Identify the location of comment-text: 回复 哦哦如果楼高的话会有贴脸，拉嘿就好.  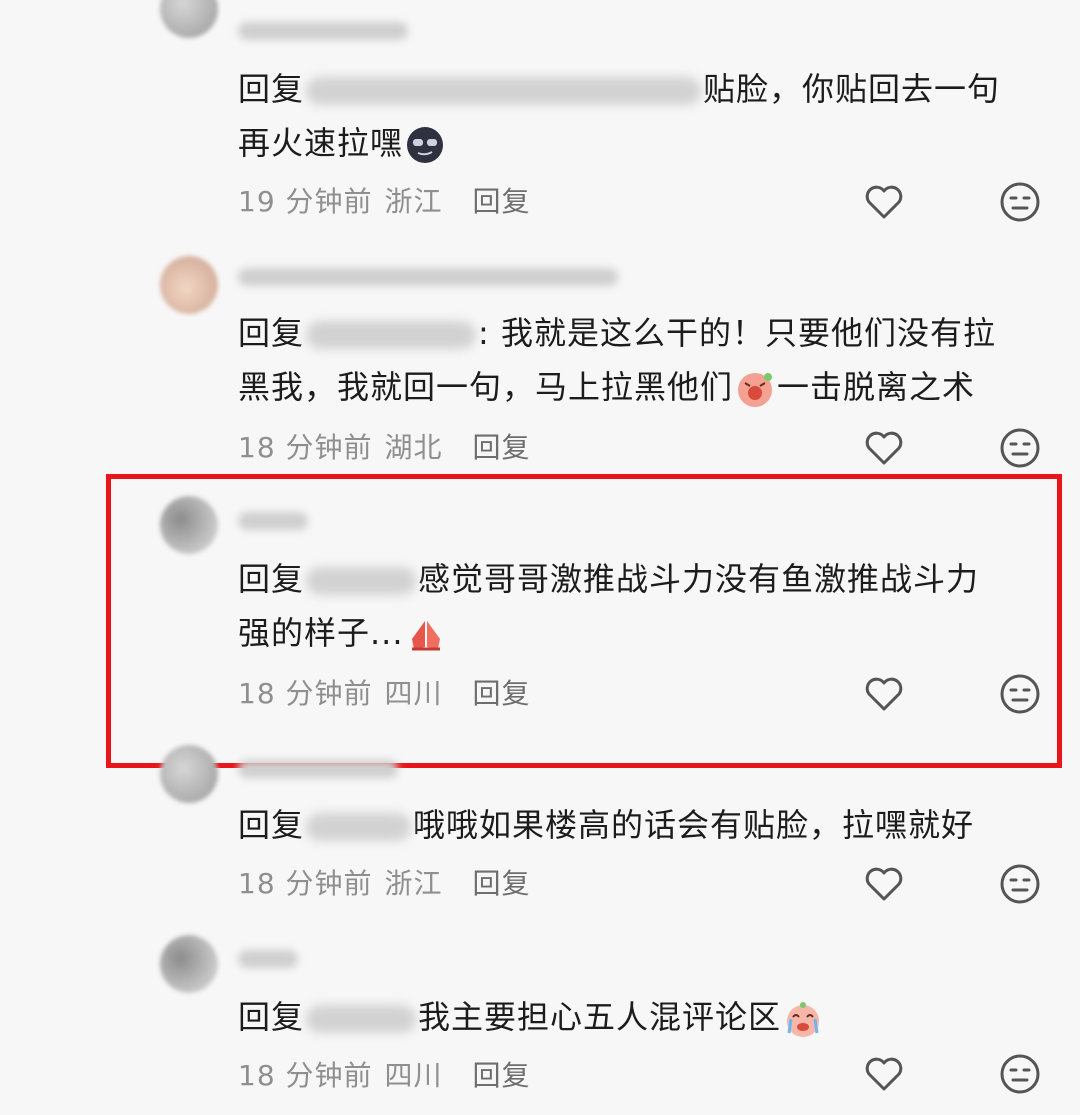
(638, 825).